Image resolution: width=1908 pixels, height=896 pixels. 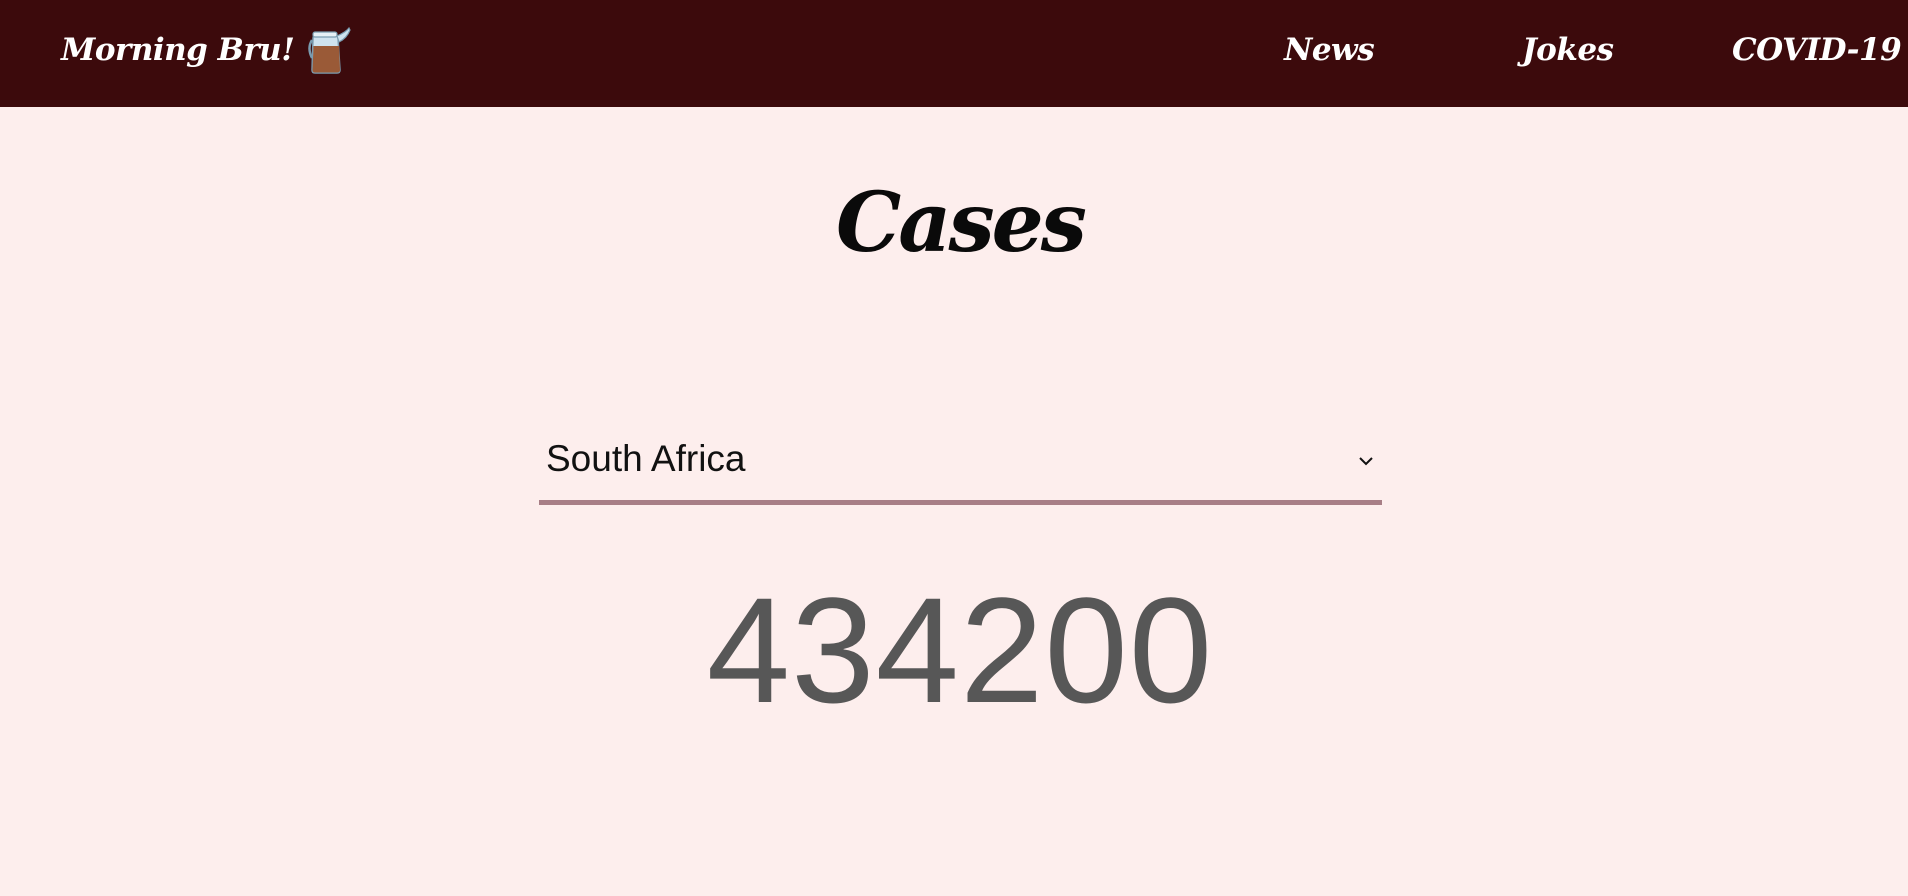 What do you see at coordinates (178, 50) in the screenshot?
I see `brand-label: Morning Bru!` at bounding box center [178, 50].